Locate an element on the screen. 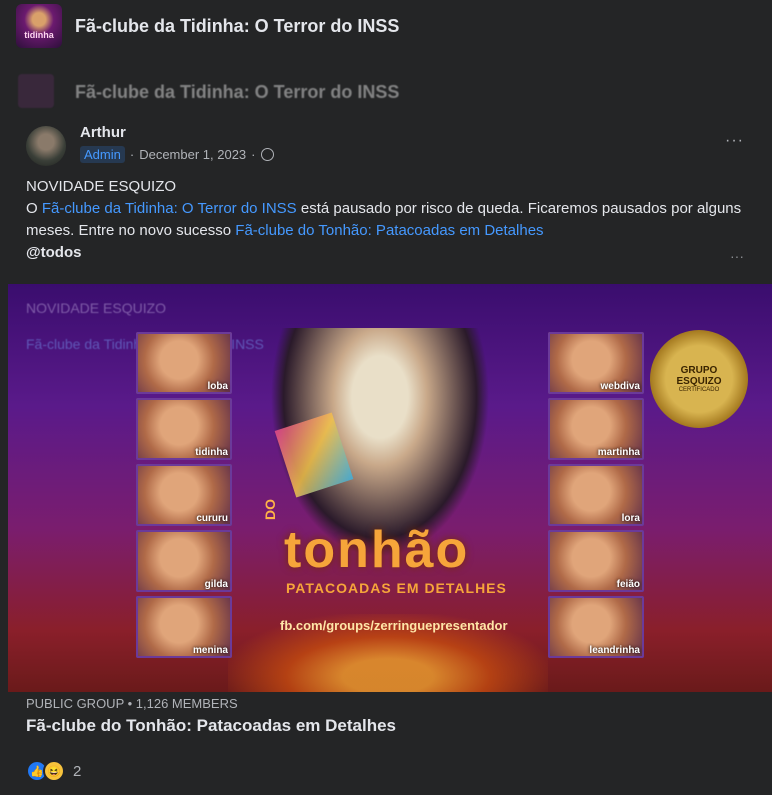 This screenshot has height=795, width=772. right-face-column: webdiva martinha lora feião leandrinha is located at coordinates (596, 495).